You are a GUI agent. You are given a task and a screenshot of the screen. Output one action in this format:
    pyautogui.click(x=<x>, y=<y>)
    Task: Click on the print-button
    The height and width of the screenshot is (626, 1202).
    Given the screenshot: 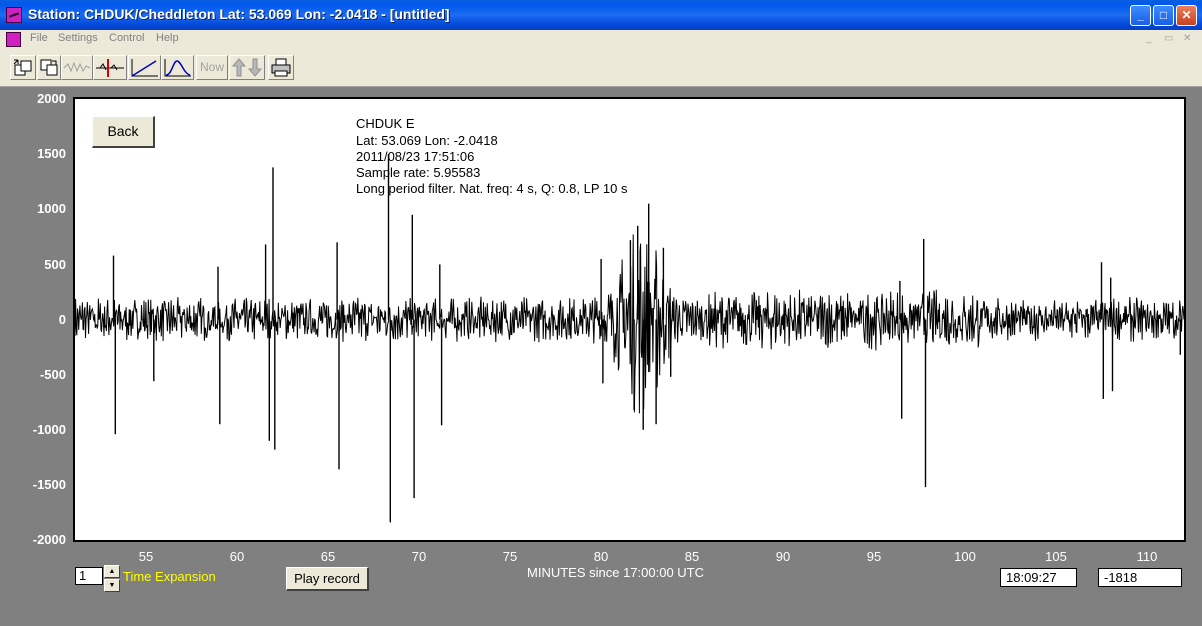 What is the action you would take?
    pyautogui.click(x=281, y=67)
    